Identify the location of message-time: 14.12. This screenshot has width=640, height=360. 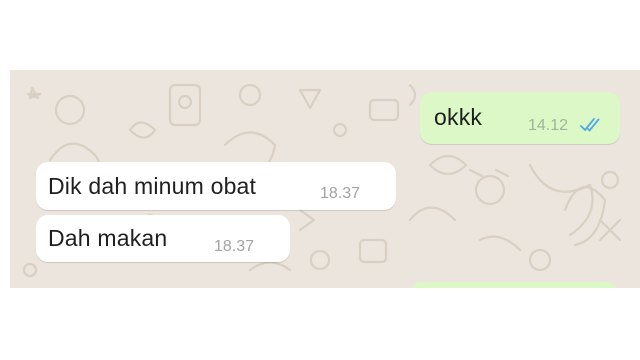
(548, 125).